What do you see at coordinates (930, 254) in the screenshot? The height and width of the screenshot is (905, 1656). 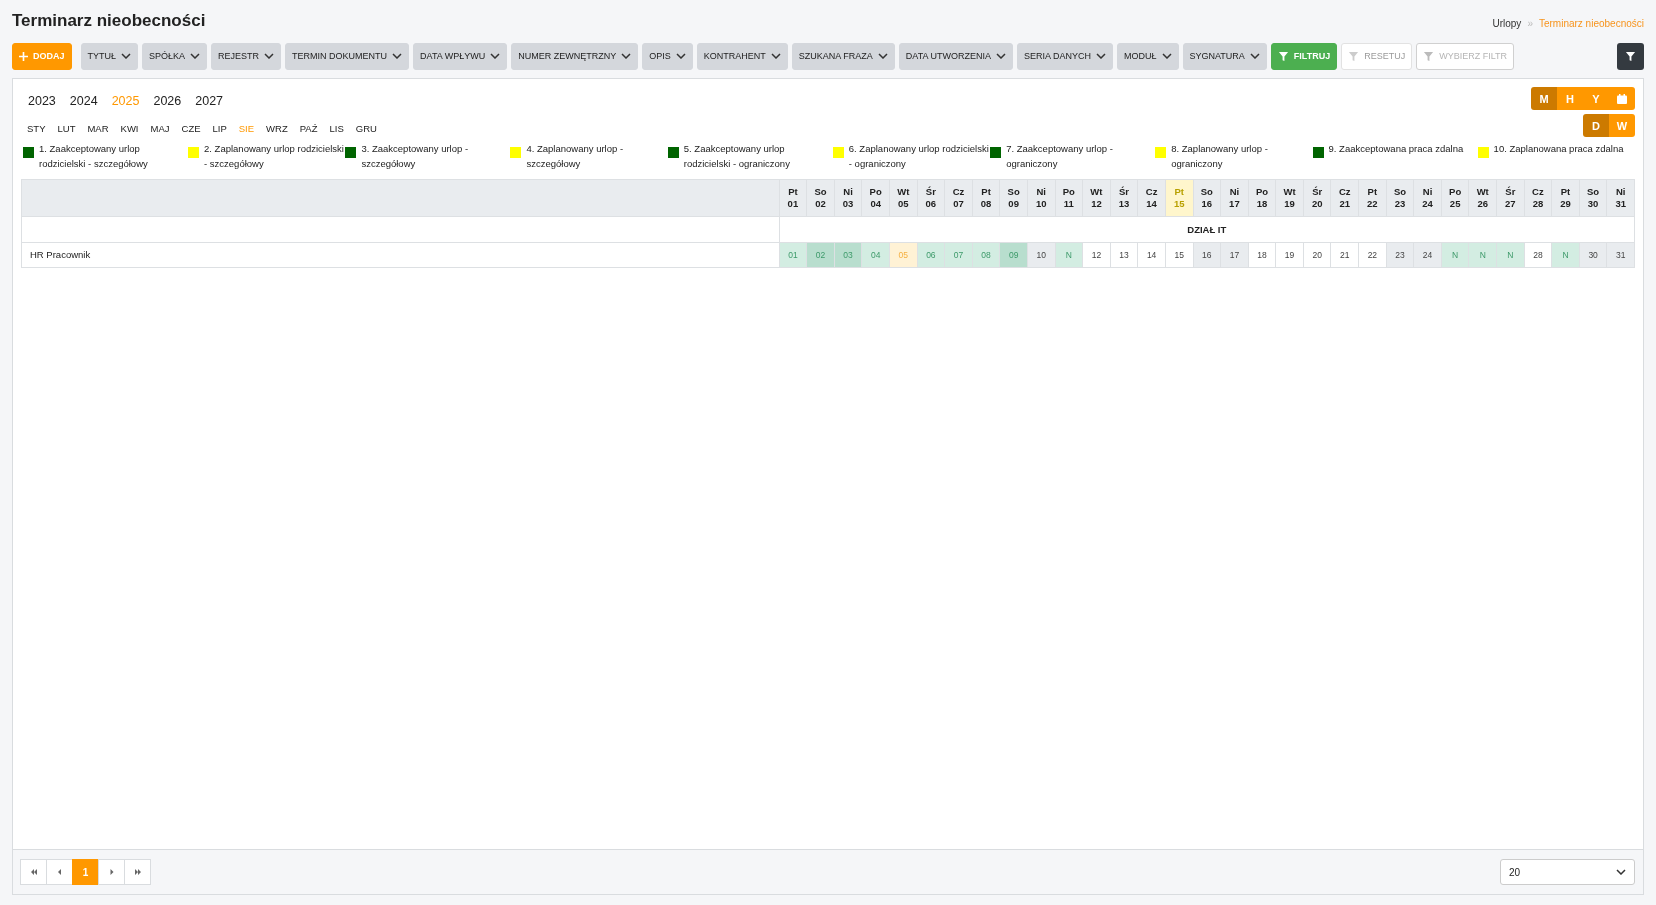 I see `day-cell: 06` at bounding box center [930, 254].